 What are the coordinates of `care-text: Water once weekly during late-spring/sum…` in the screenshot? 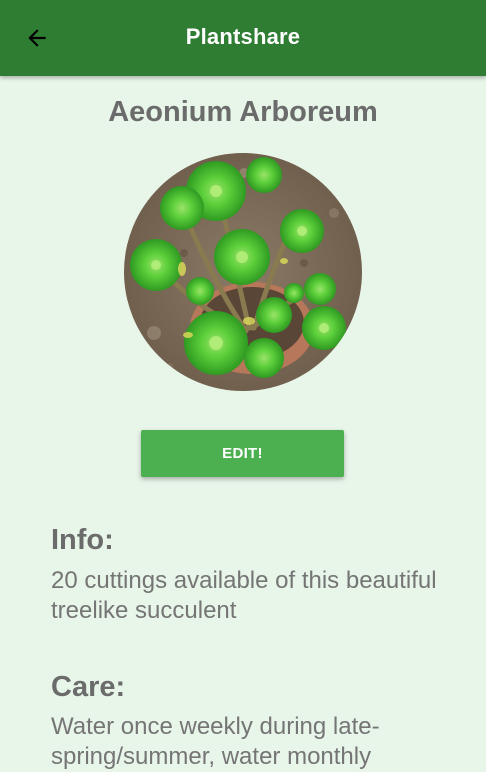 It's located at (215, 741).